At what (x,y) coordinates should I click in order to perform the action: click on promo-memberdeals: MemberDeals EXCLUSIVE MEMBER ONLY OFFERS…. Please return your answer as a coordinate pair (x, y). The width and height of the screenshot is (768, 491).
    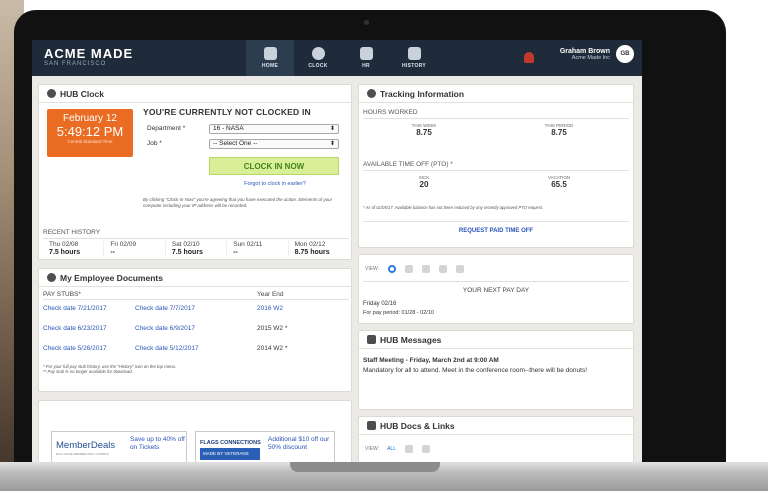
    Looking at the image, I should click on (119, 448).